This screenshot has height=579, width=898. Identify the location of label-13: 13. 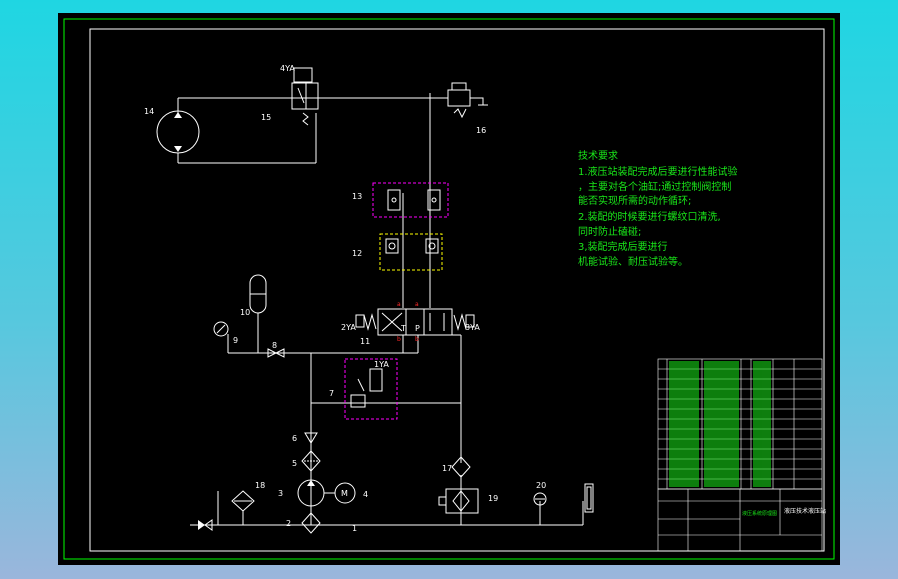
(357, 196).